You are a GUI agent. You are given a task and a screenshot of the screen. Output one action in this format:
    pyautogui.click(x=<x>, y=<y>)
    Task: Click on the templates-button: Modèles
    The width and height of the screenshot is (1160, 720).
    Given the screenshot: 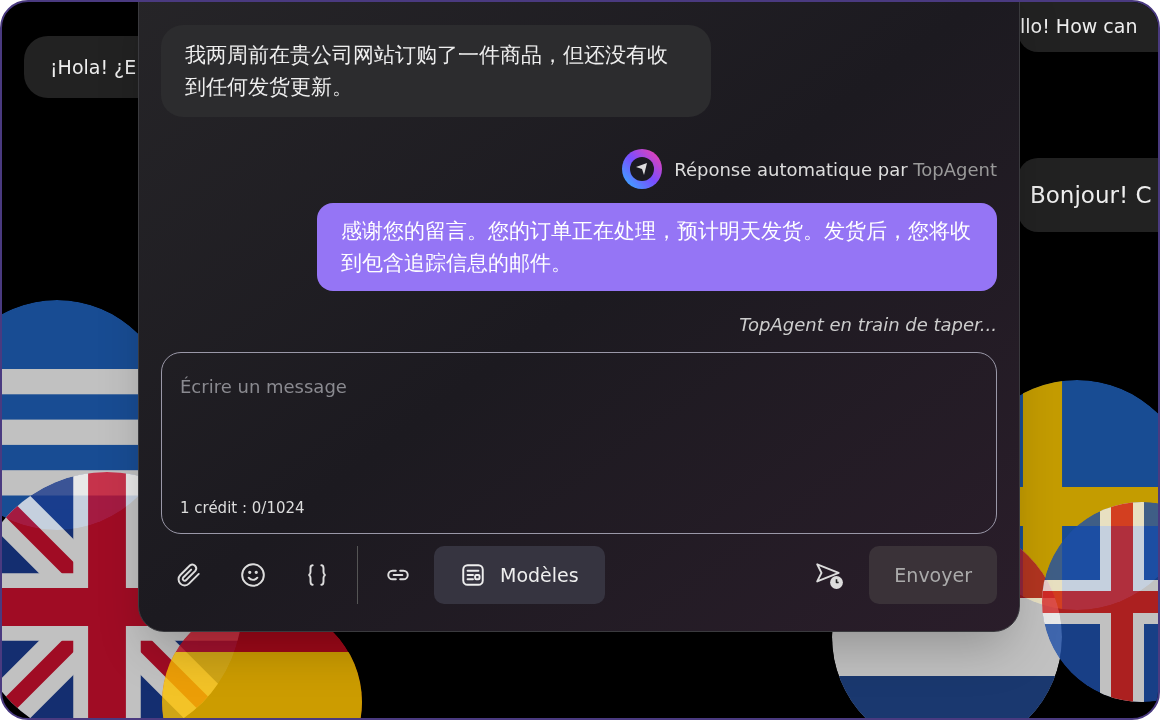 What is the action you would take?
    pyautogui.click(x=519, y=575)
    